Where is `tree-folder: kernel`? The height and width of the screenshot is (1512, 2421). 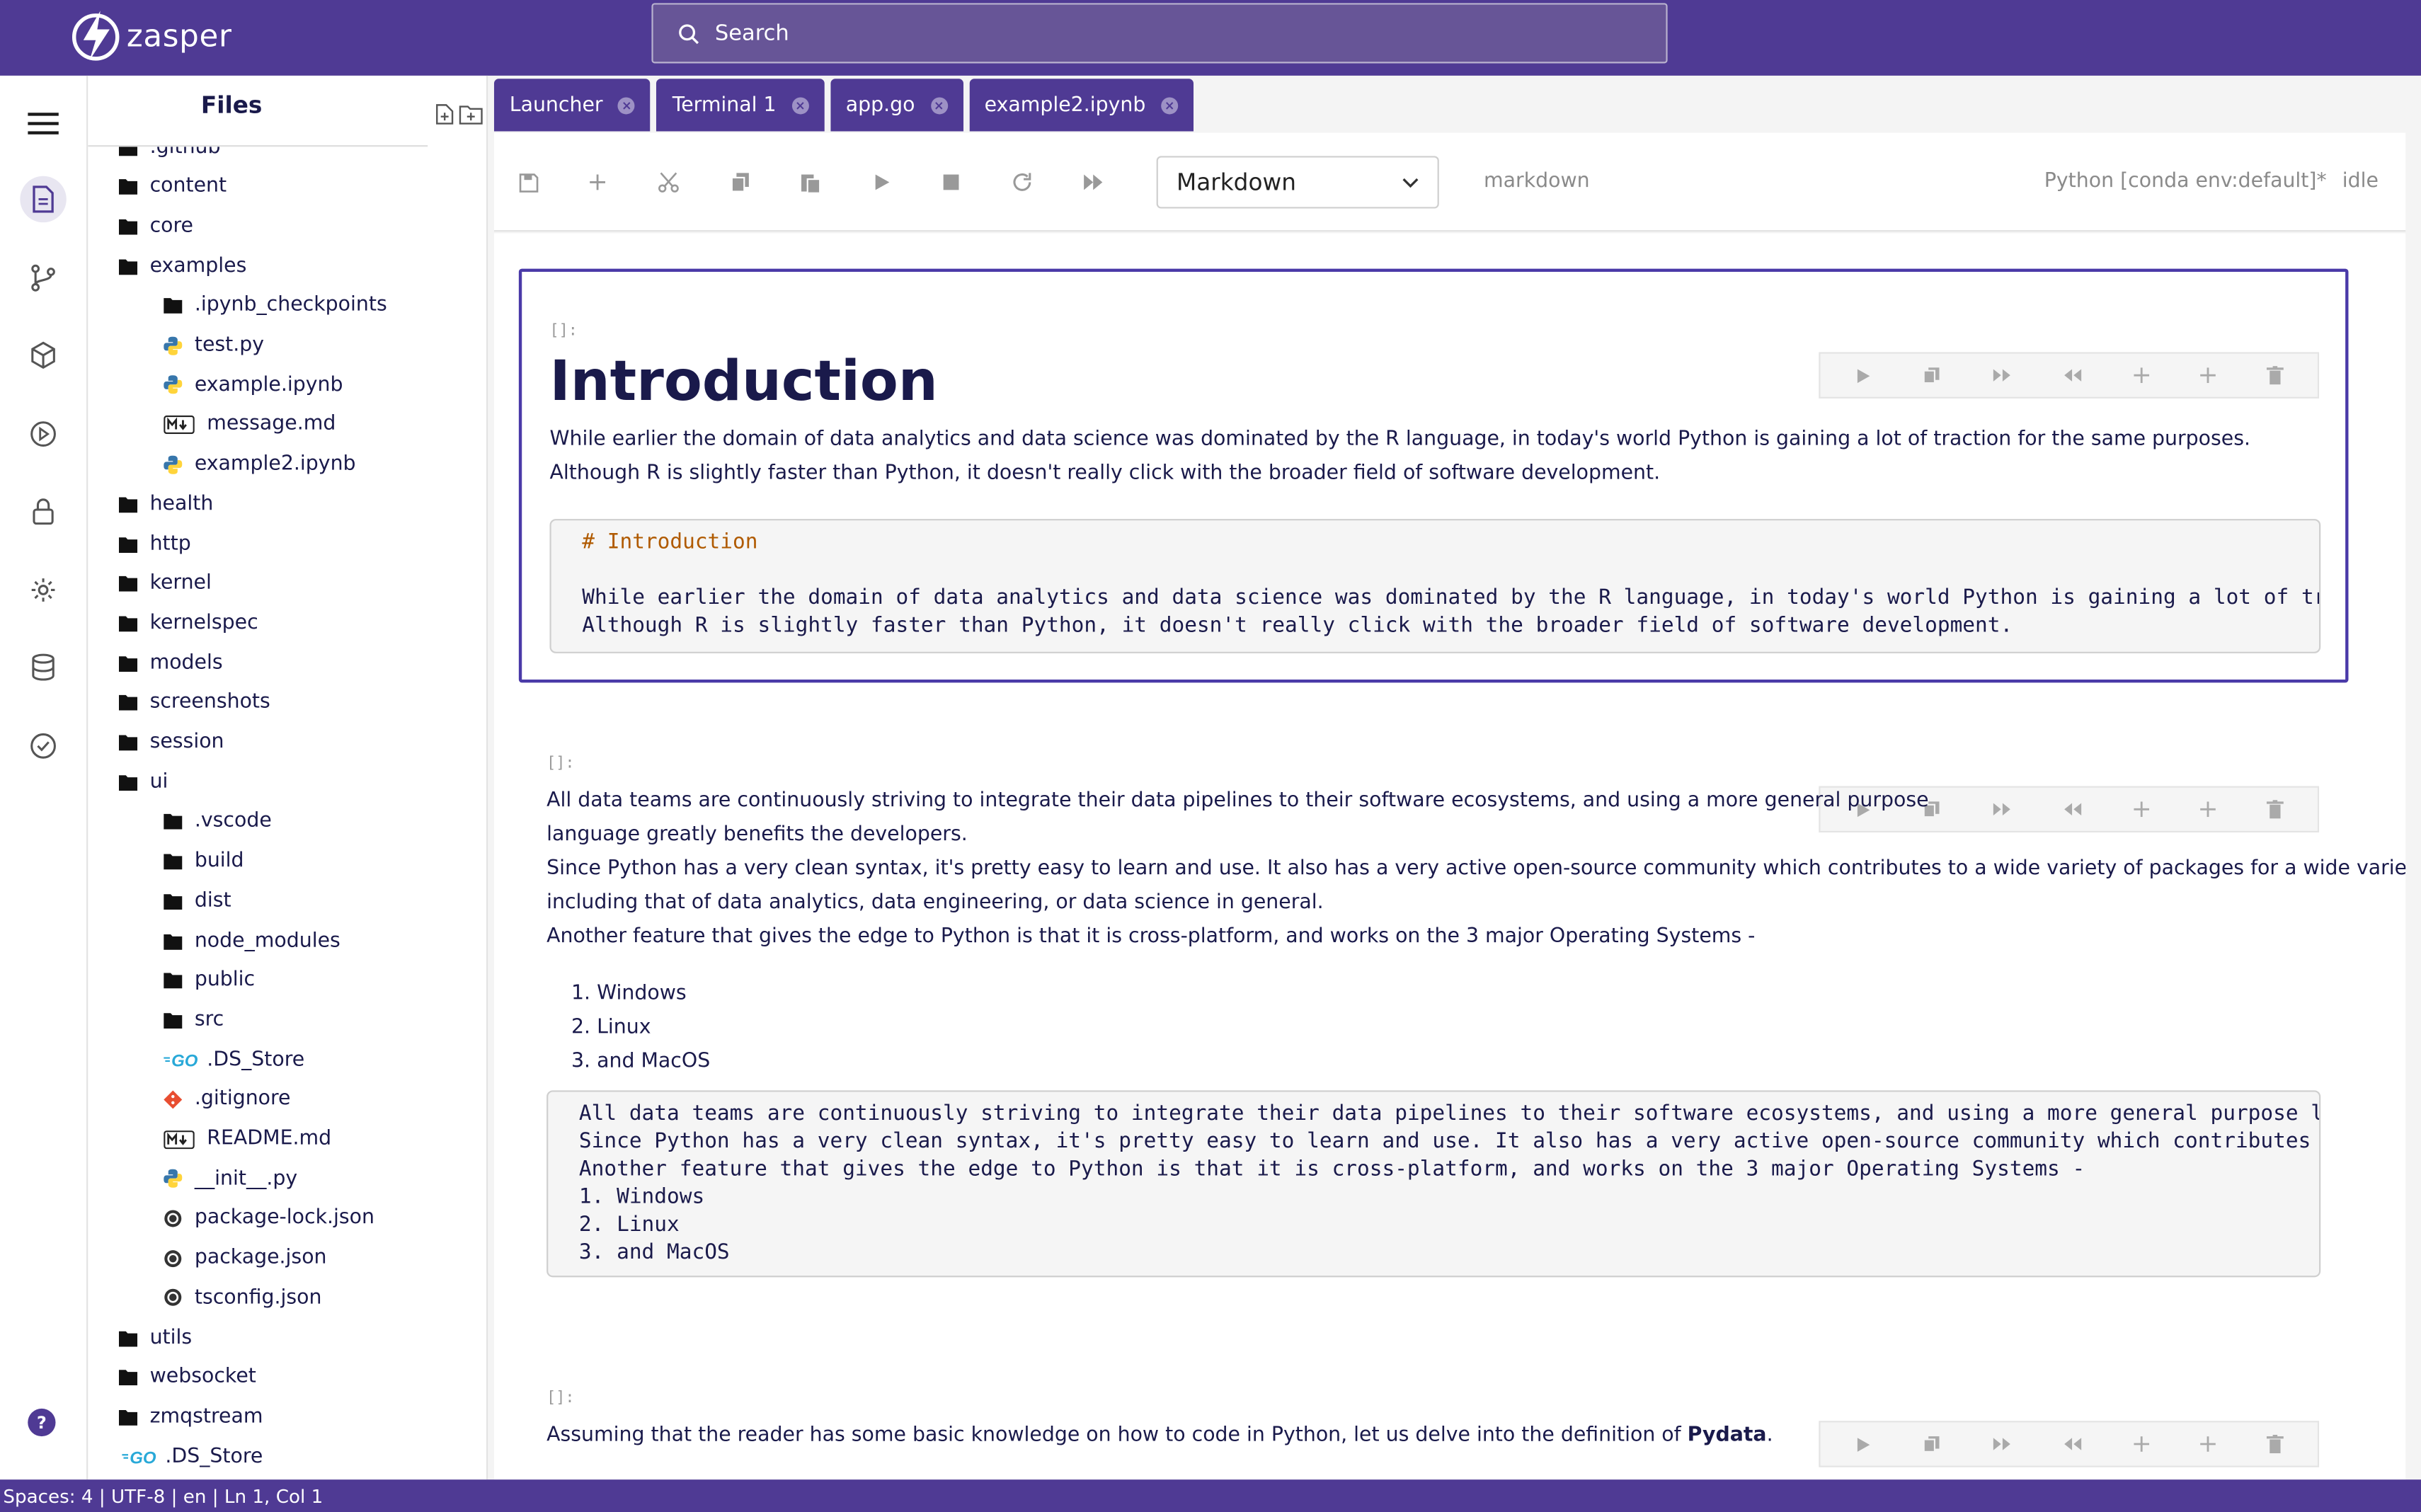
tree-folder: kernel is located at coordinates (165, 583).